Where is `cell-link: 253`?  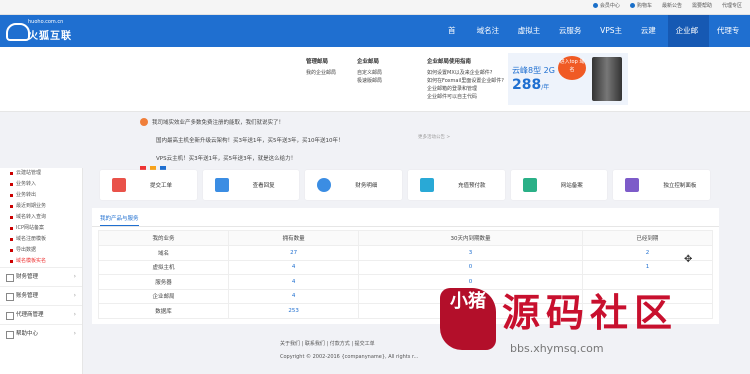 cell-link: 253 is located at coordinates (294, 311).